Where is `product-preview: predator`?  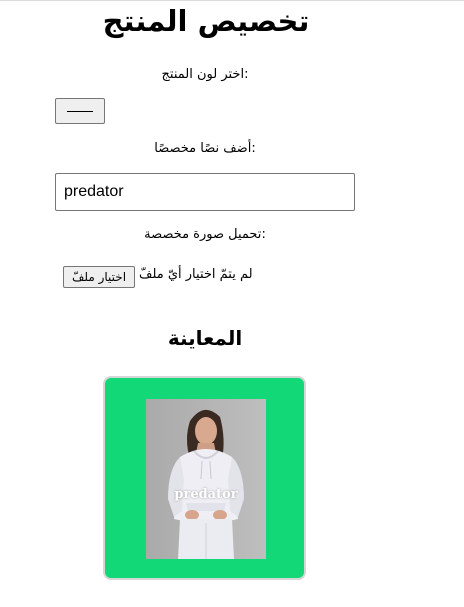
product-preview: predator is located at coordinates (204, 478).